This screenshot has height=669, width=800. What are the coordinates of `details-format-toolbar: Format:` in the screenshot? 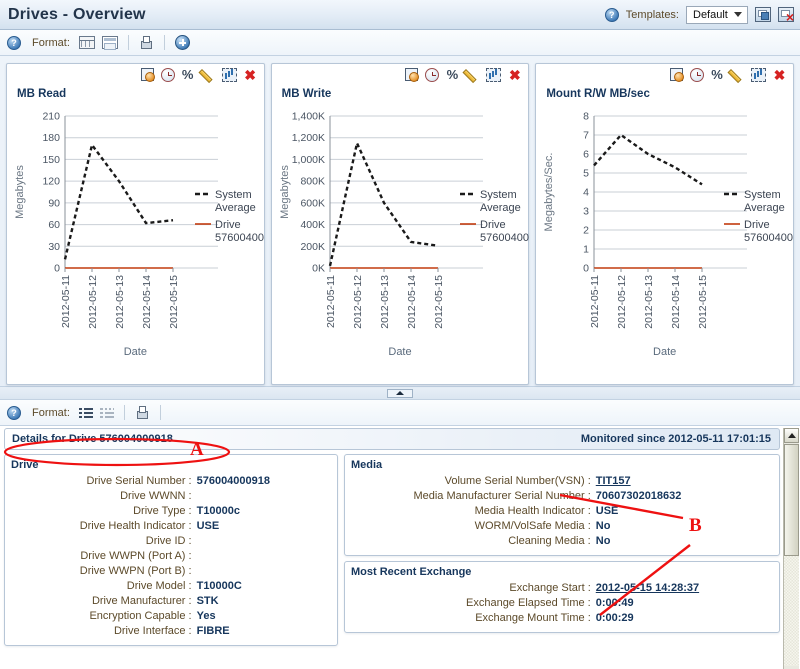 It's located at (400, 413).